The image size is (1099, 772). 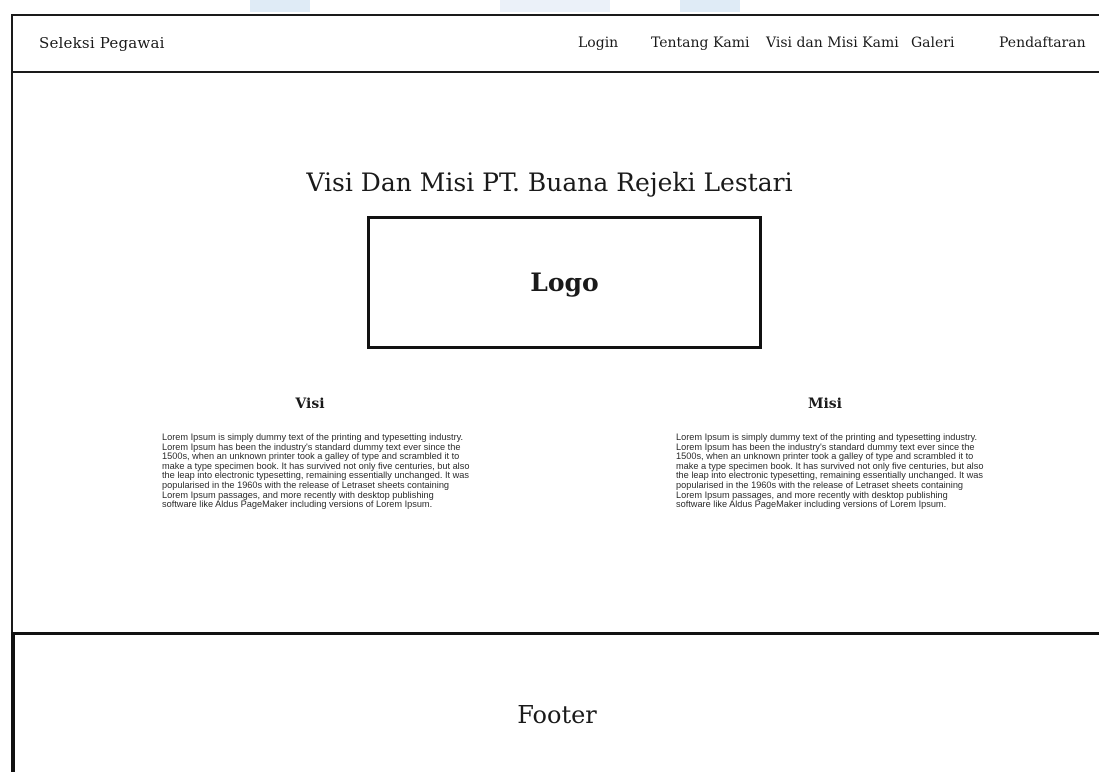 What do you see at coordinates (700, 43) in the screenshot?
I see `nav-link-tentang-kami: Tentang Kami` at bounding box center [700, 43].